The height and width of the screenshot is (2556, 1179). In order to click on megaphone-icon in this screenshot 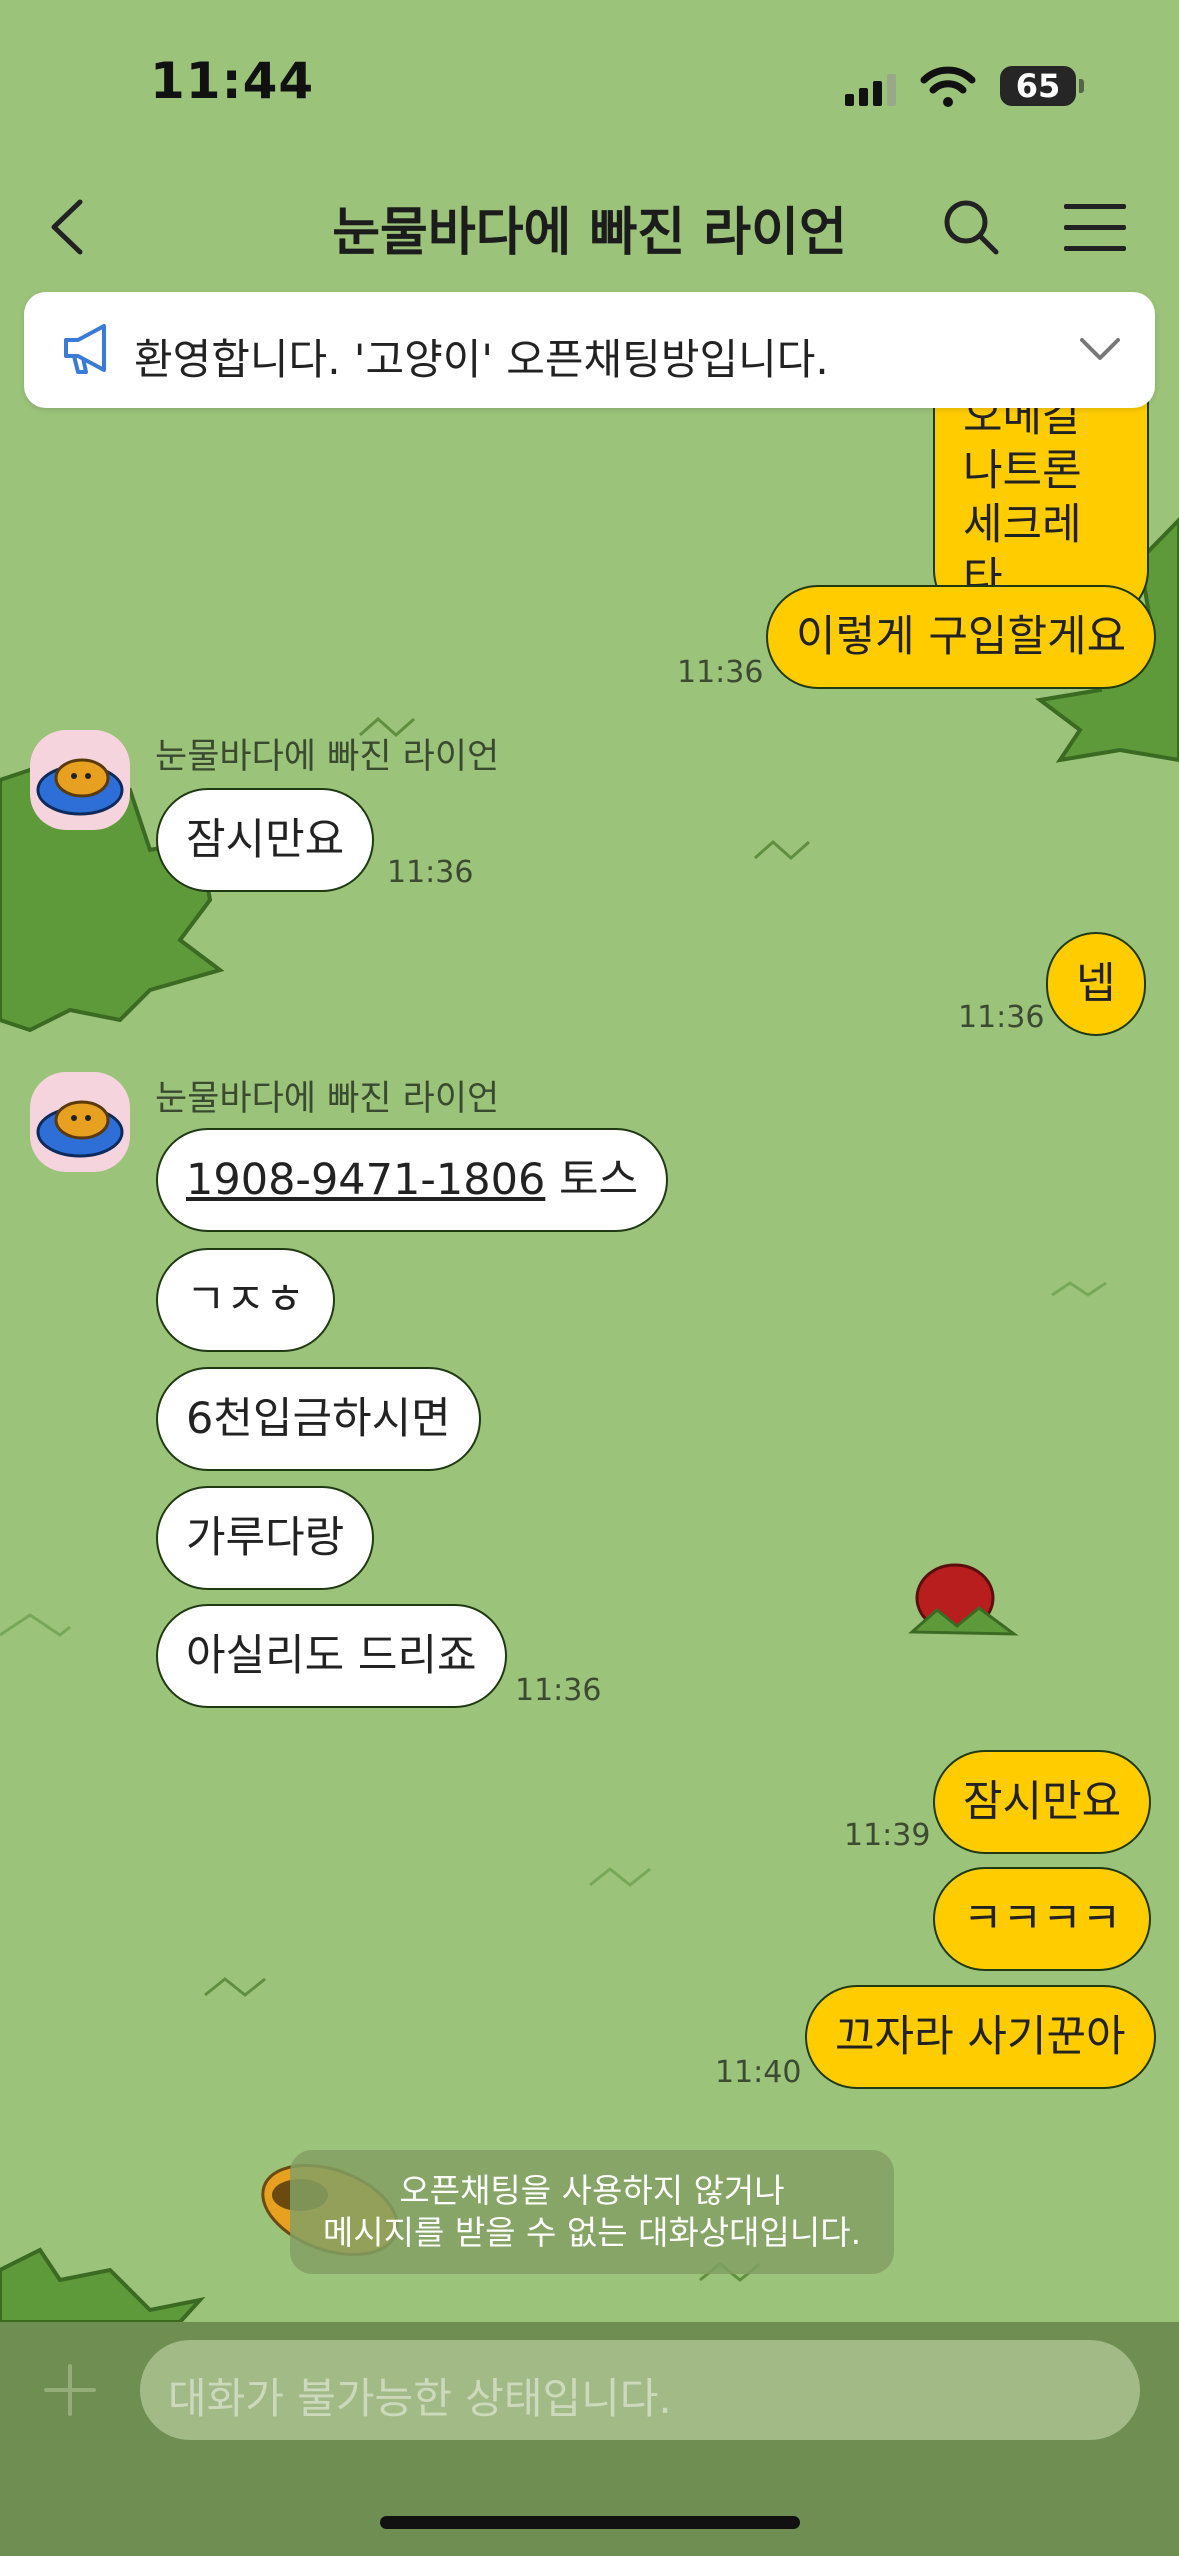, I will do `click(85, 349)`.